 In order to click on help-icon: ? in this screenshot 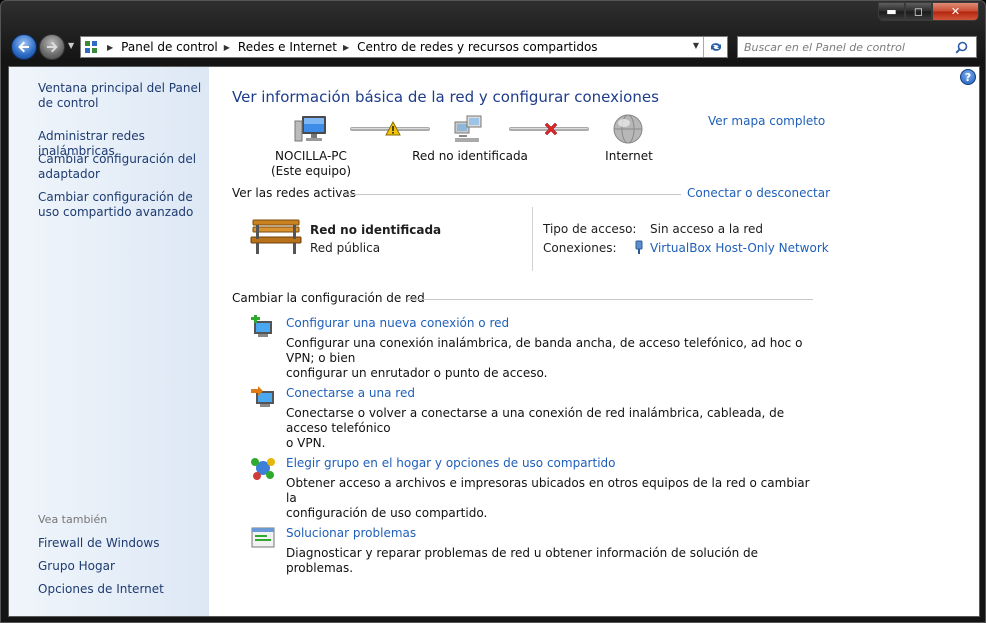, I will do `click(968, 77)`.